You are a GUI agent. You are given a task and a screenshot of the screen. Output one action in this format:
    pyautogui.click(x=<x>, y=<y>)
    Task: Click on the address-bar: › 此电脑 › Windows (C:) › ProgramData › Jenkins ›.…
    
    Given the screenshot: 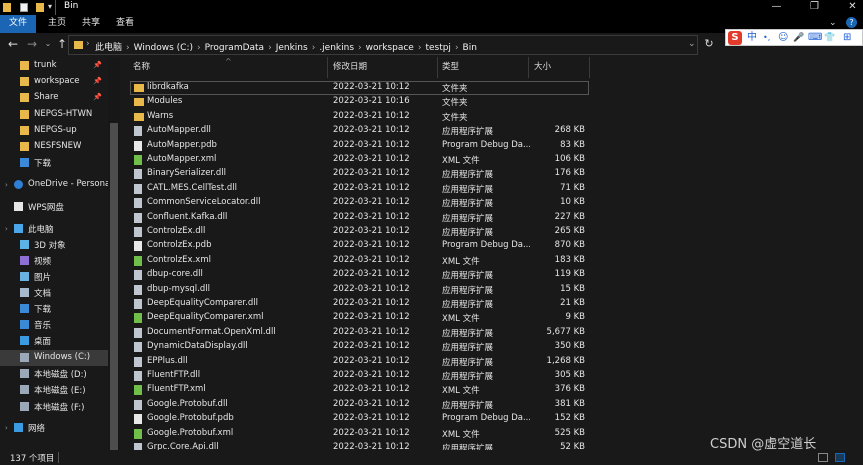 What is the action you would take?
    pyautogui.click(x=383, y=45)
    